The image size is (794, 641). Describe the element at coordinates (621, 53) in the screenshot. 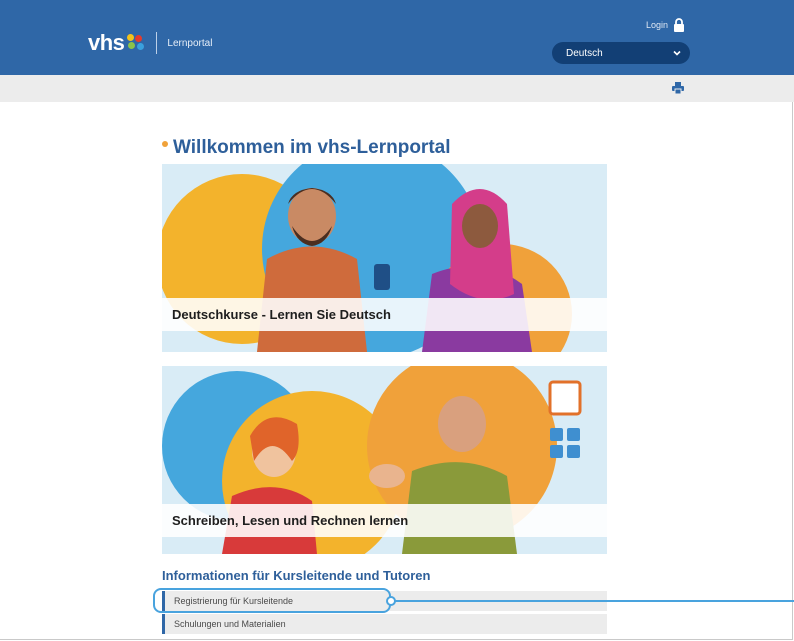

I see `language-select: Deutsch` at that location.